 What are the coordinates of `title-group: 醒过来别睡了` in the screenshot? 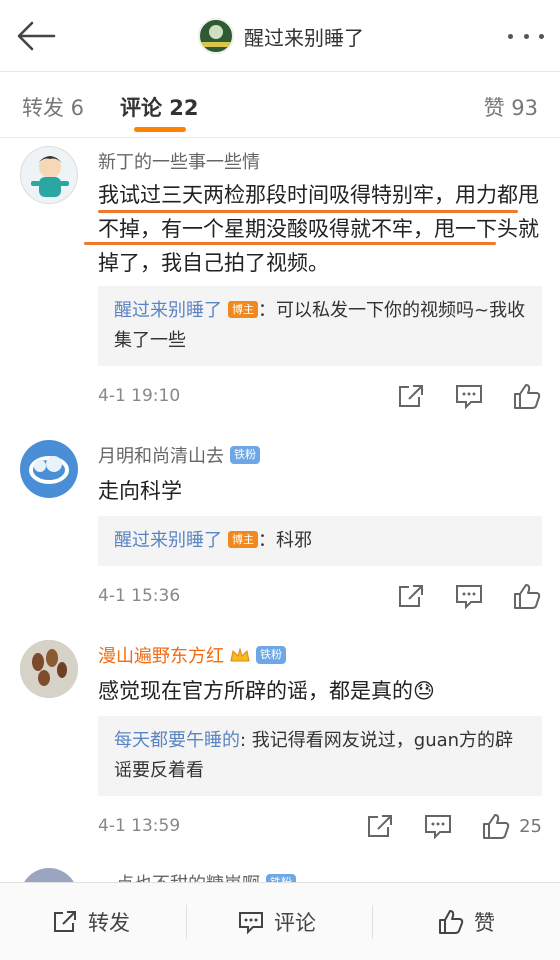 It's located at (281, 36).